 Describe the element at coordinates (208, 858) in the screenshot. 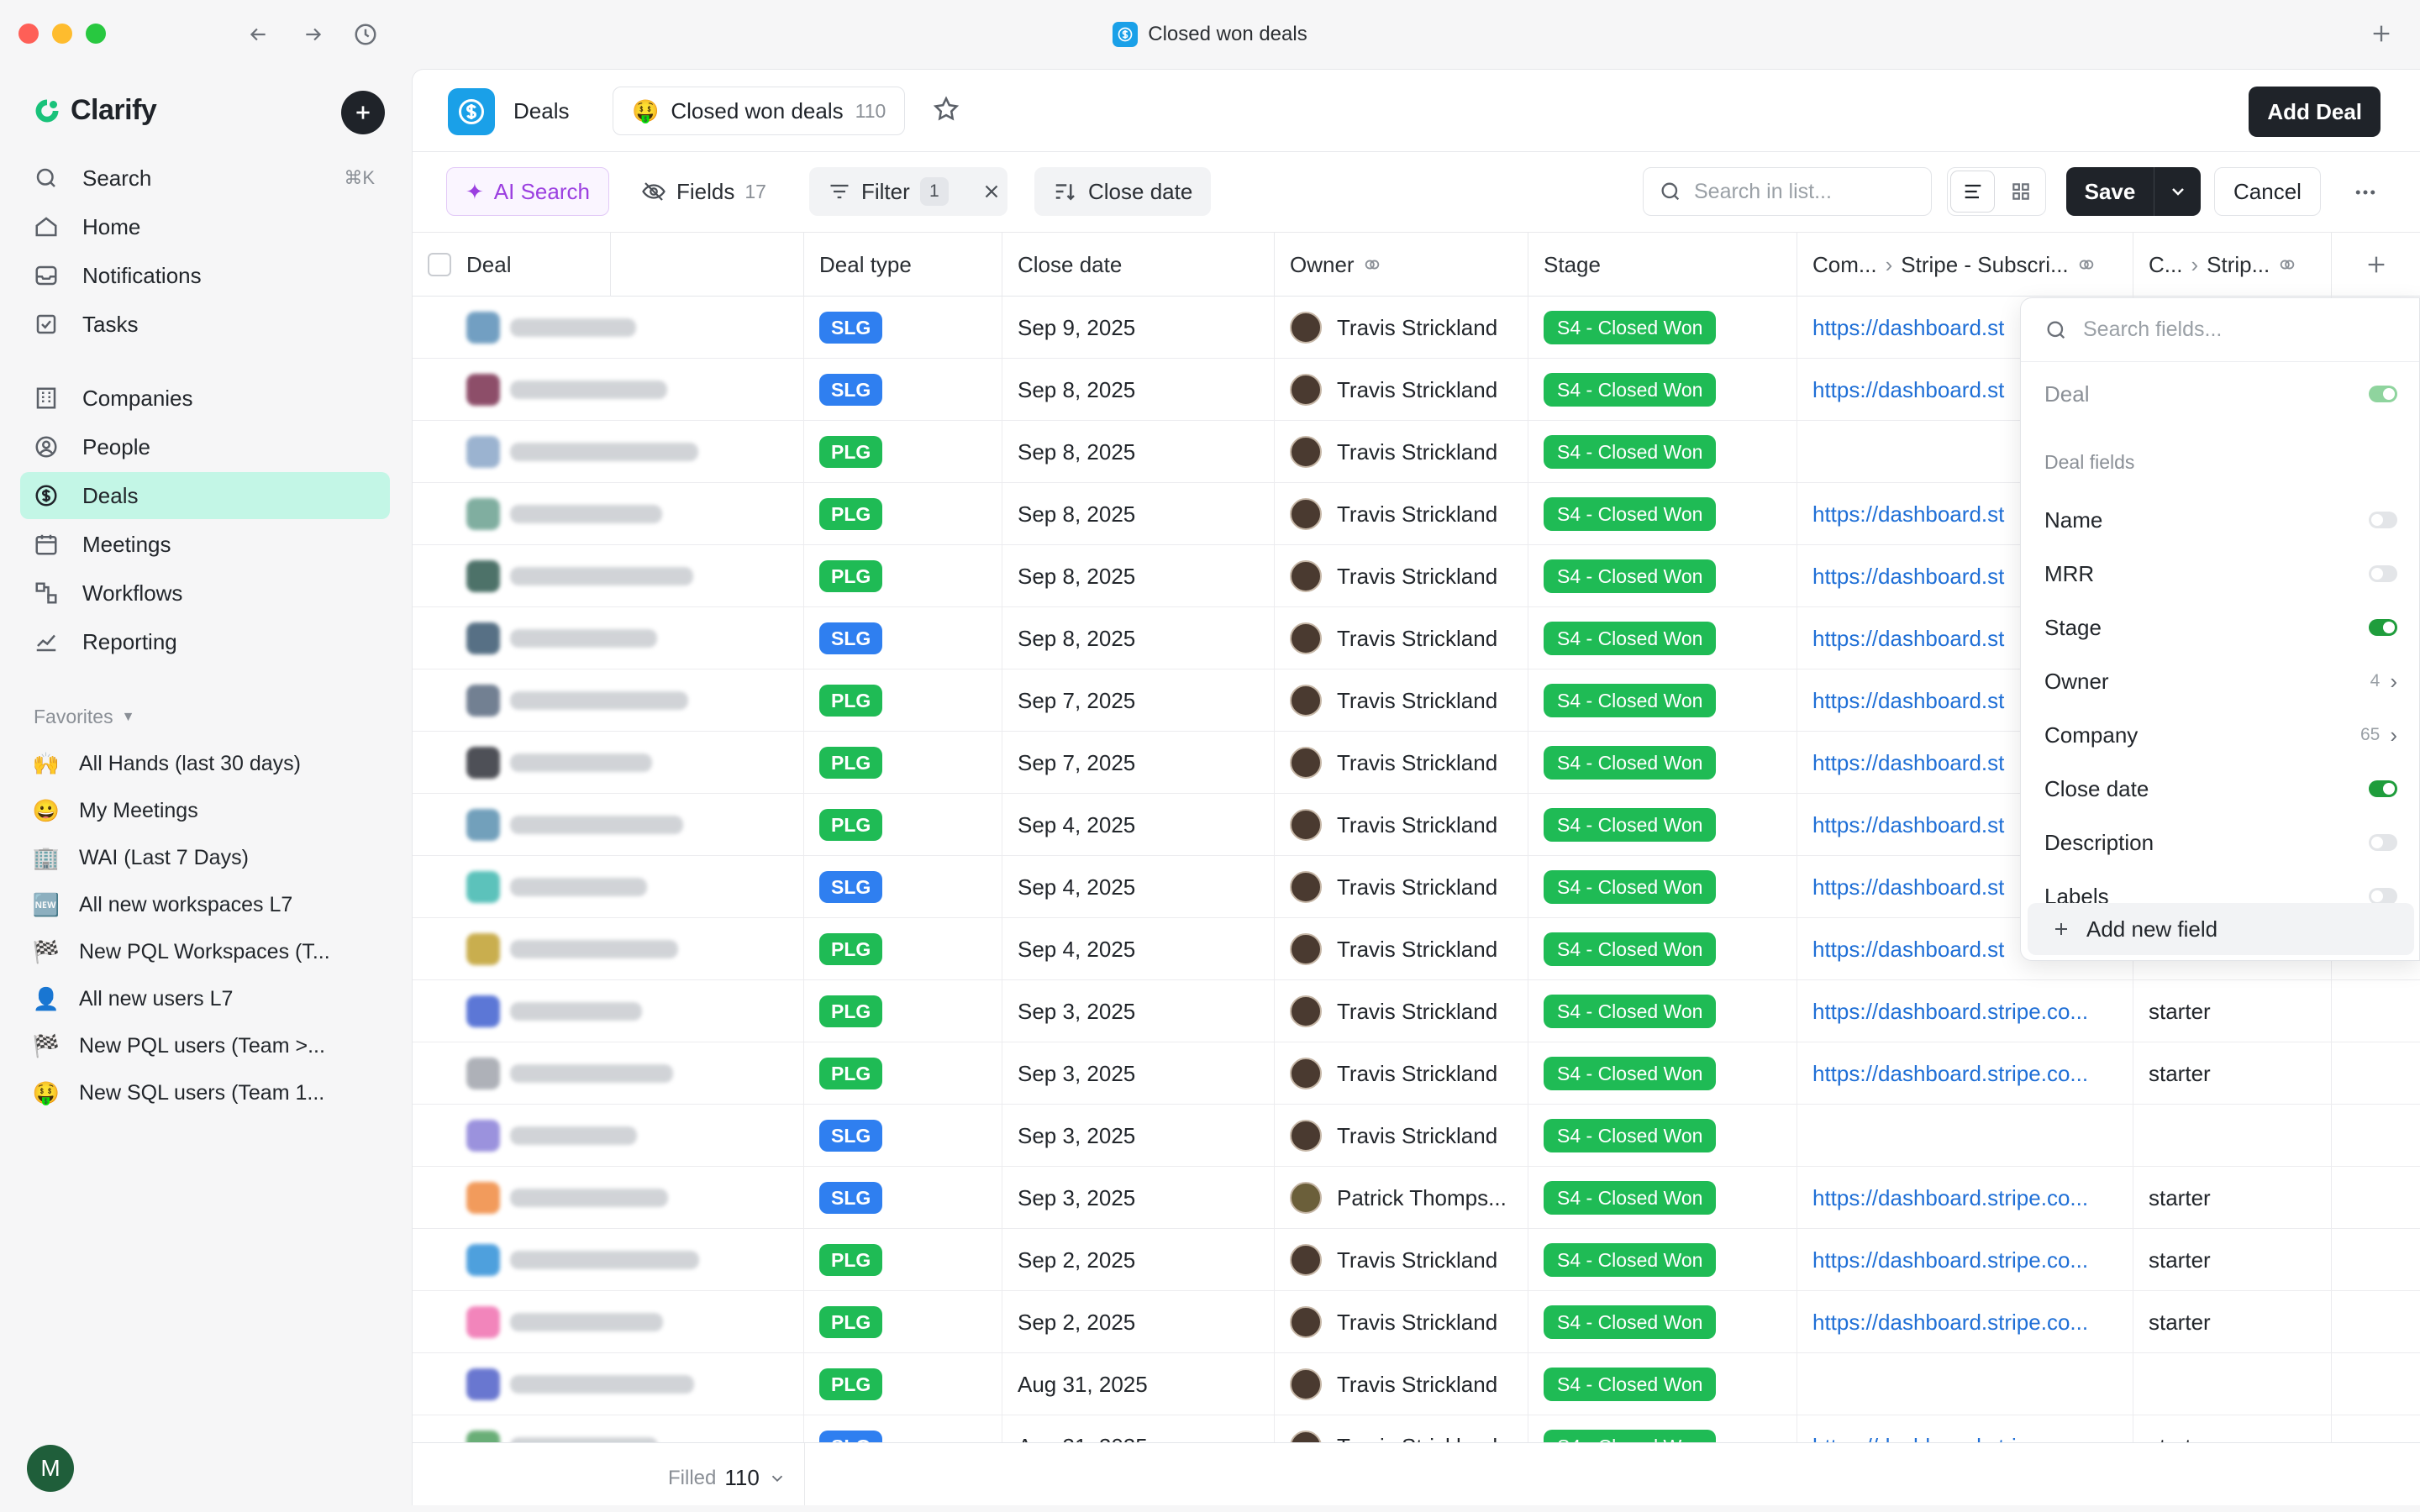

I see `favorite-item: 🏢 WAI (Last 7 Days)` at that location.